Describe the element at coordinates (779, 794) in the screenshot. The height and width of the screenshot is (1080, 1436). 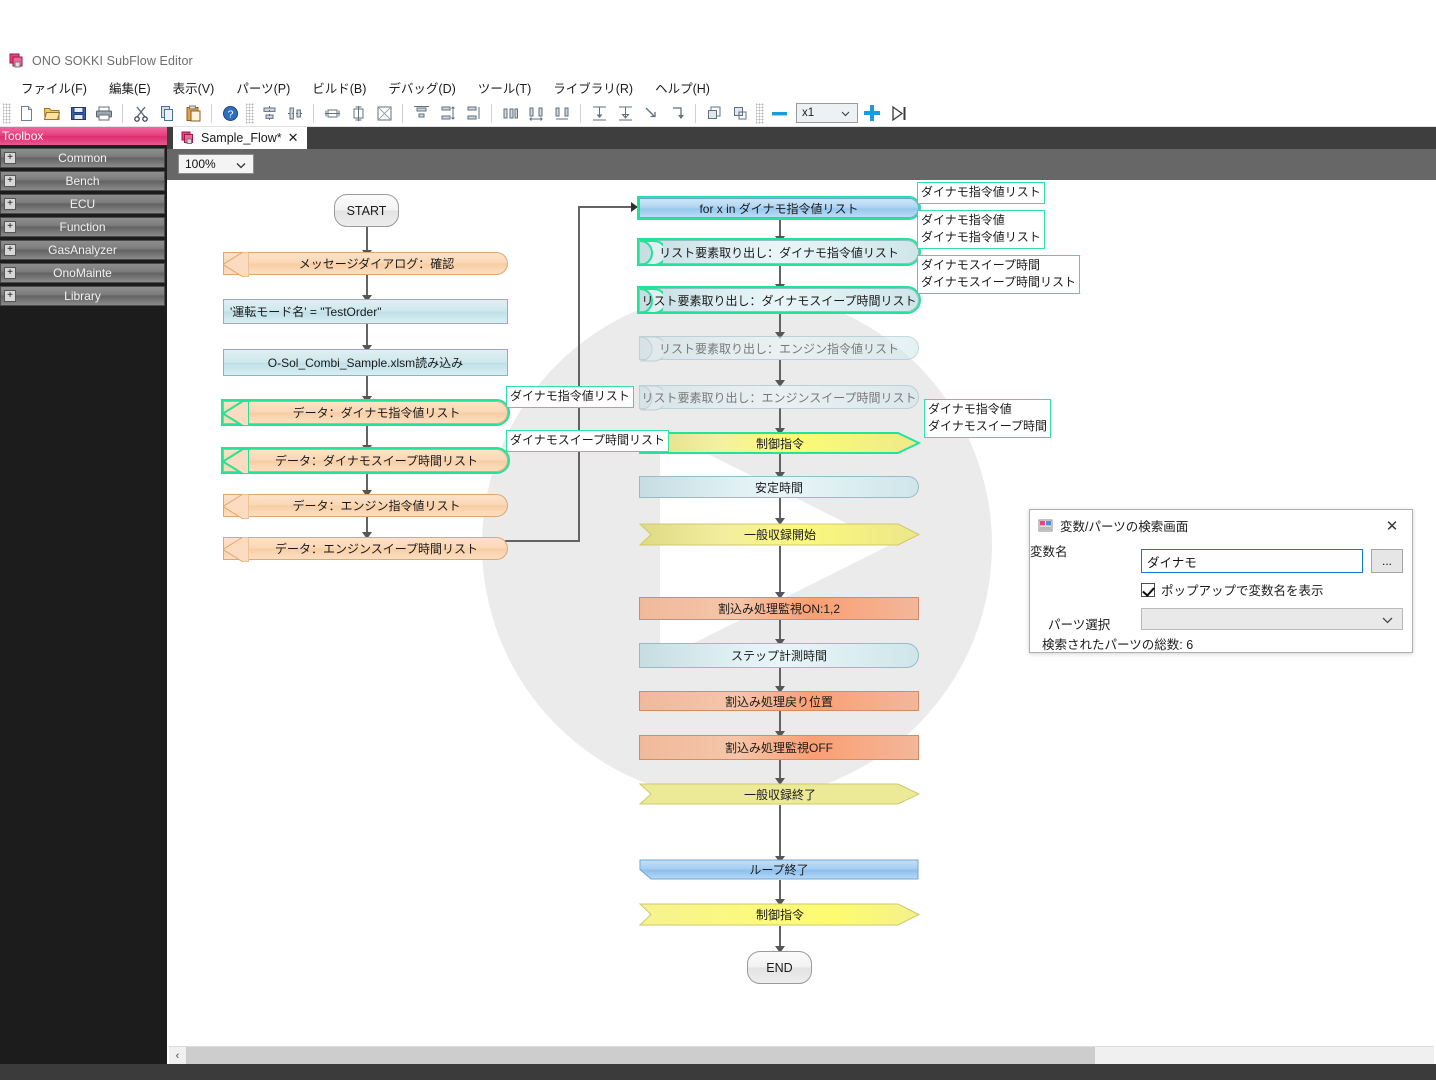
I see `node-rec-end: 一般収録終了` at that location.